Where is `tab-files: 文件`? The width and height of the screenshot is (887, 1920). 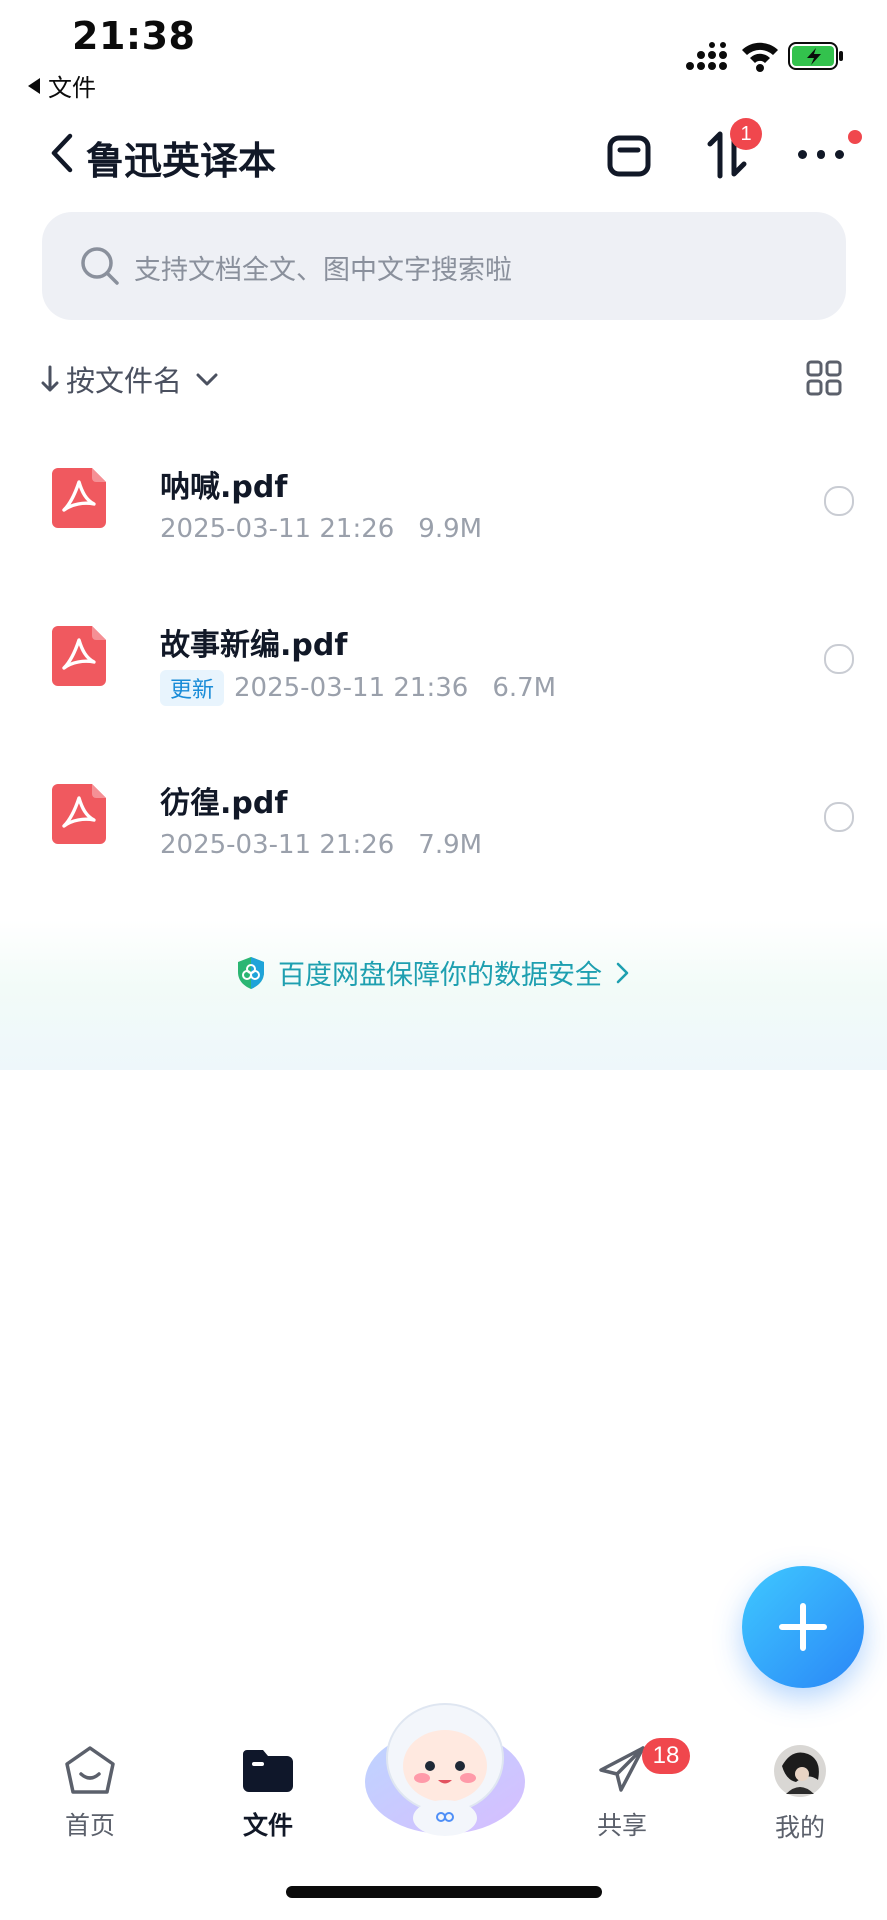
tab-files: 文件 is located at coordinates (268, 1793).